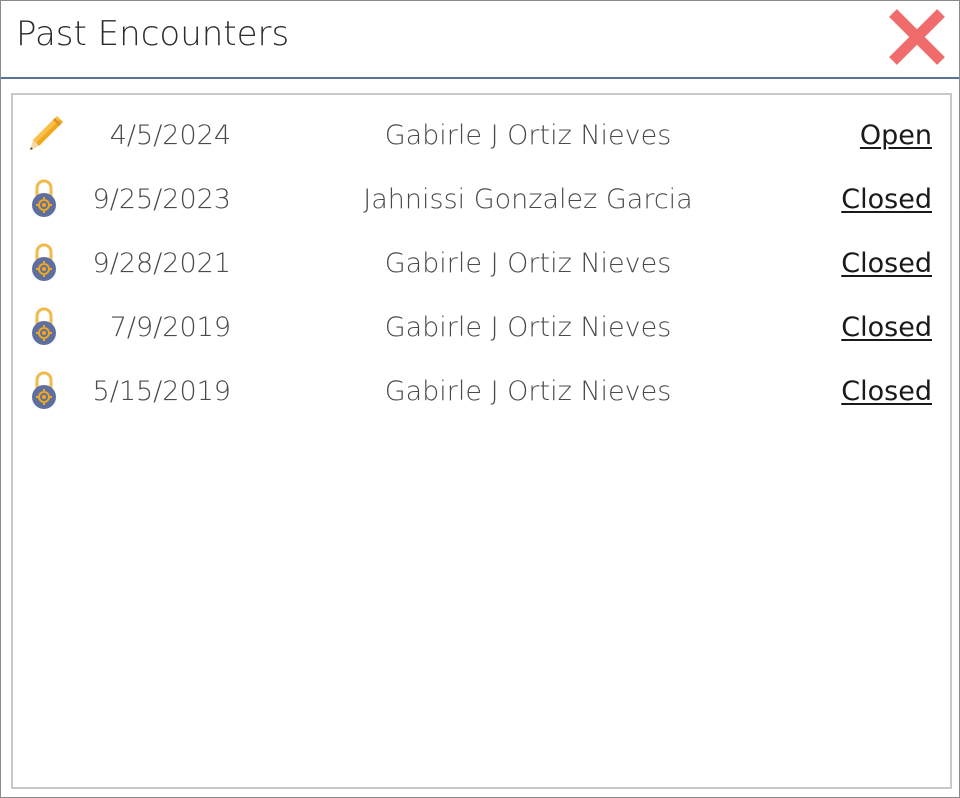 This screenshot has height=798, width=960. I want to click on encounter-date: 9/28/2021, so click(161, 263).